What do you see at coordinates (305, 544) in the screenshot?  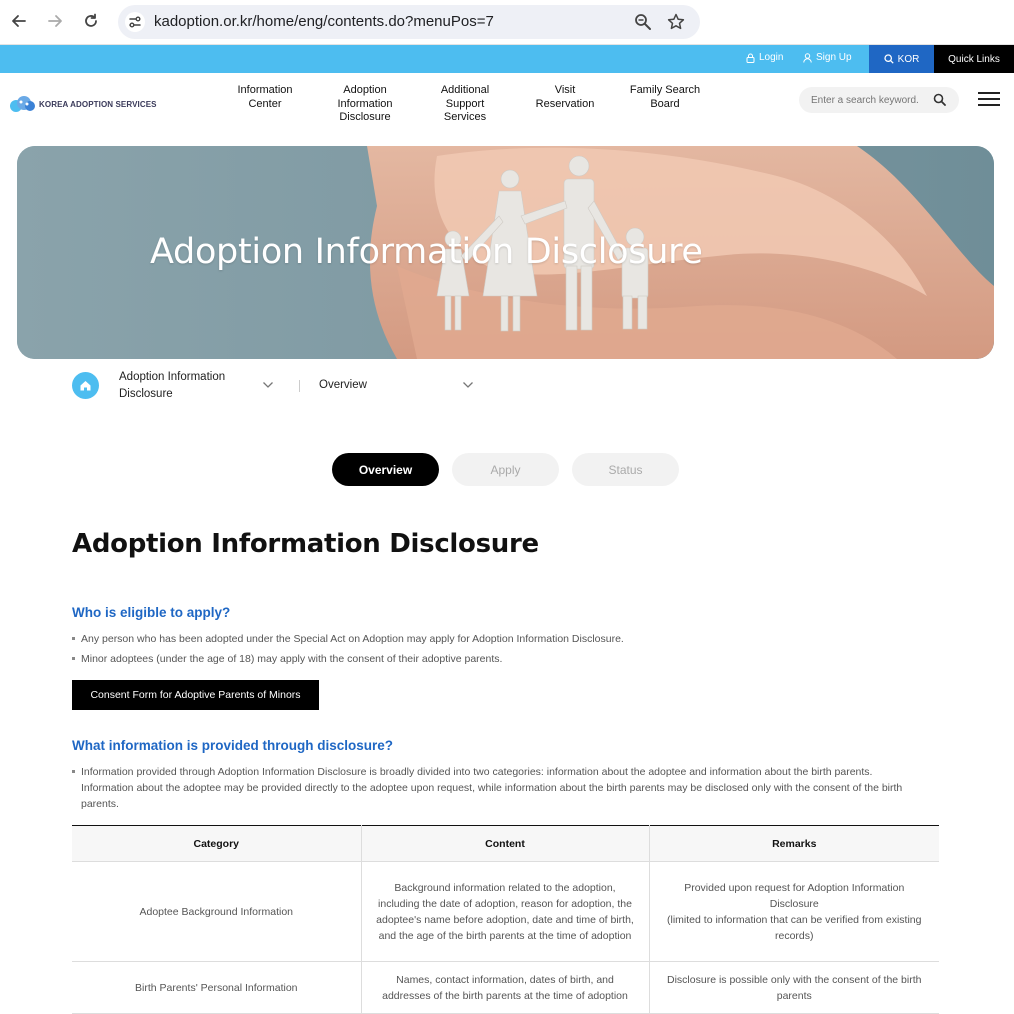 I see `page-title: Adoption Information Disclosure` at bounding box center [305, 544].